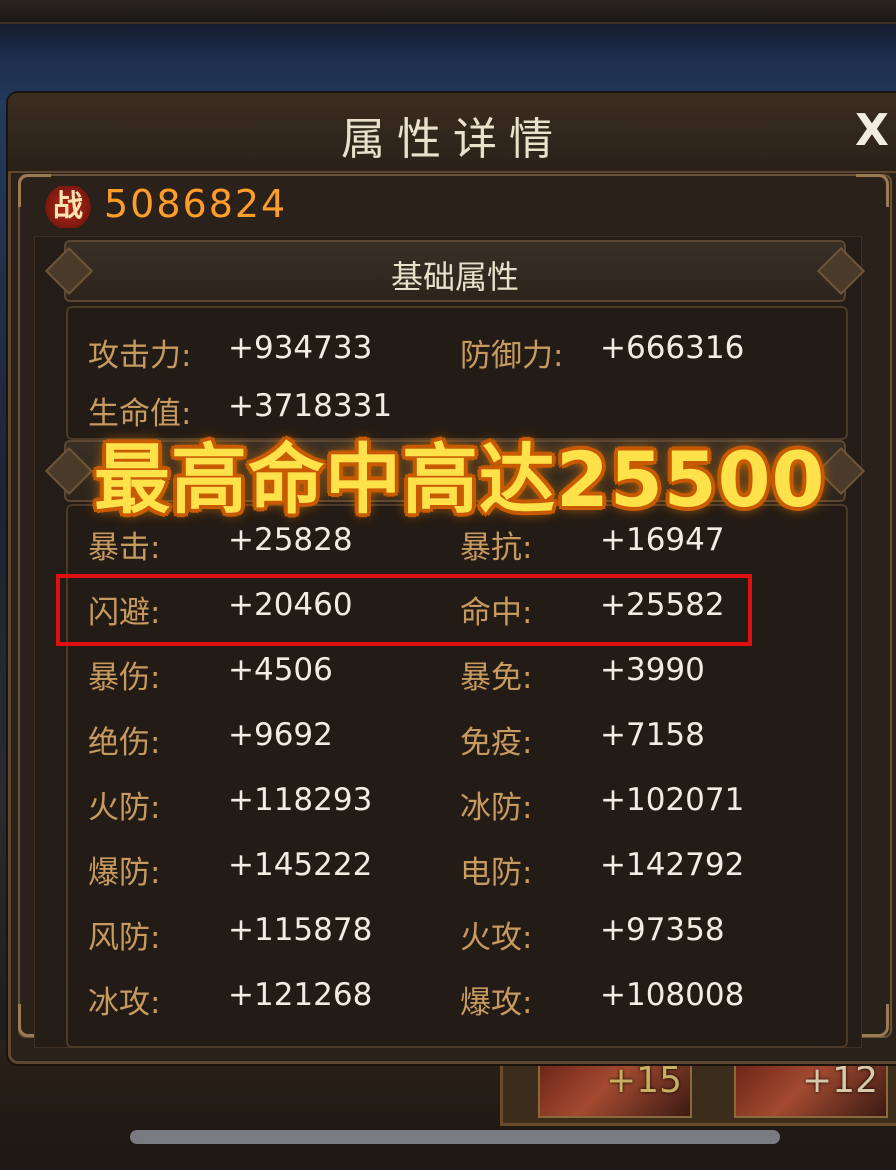 The height and width of the screenshot is (1170, 896). I want to click on stat-value: +142792, so click(672, 865).